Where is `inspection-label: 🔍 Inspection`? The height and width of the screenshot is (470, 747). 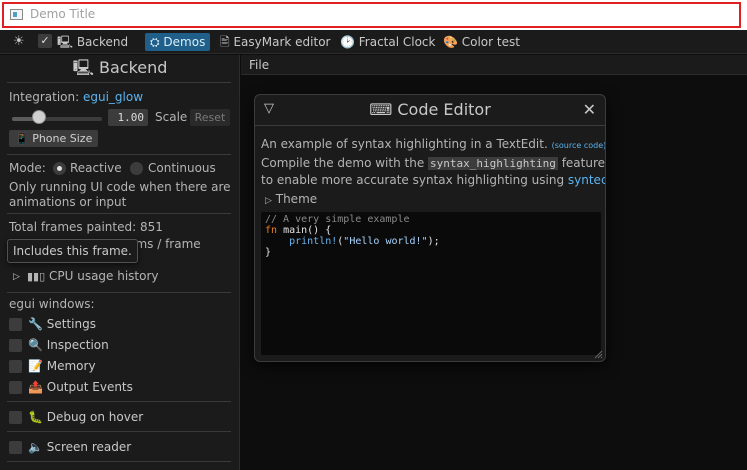 inspection-label: 🔍 Inspection is located at coordinates (68, 345).